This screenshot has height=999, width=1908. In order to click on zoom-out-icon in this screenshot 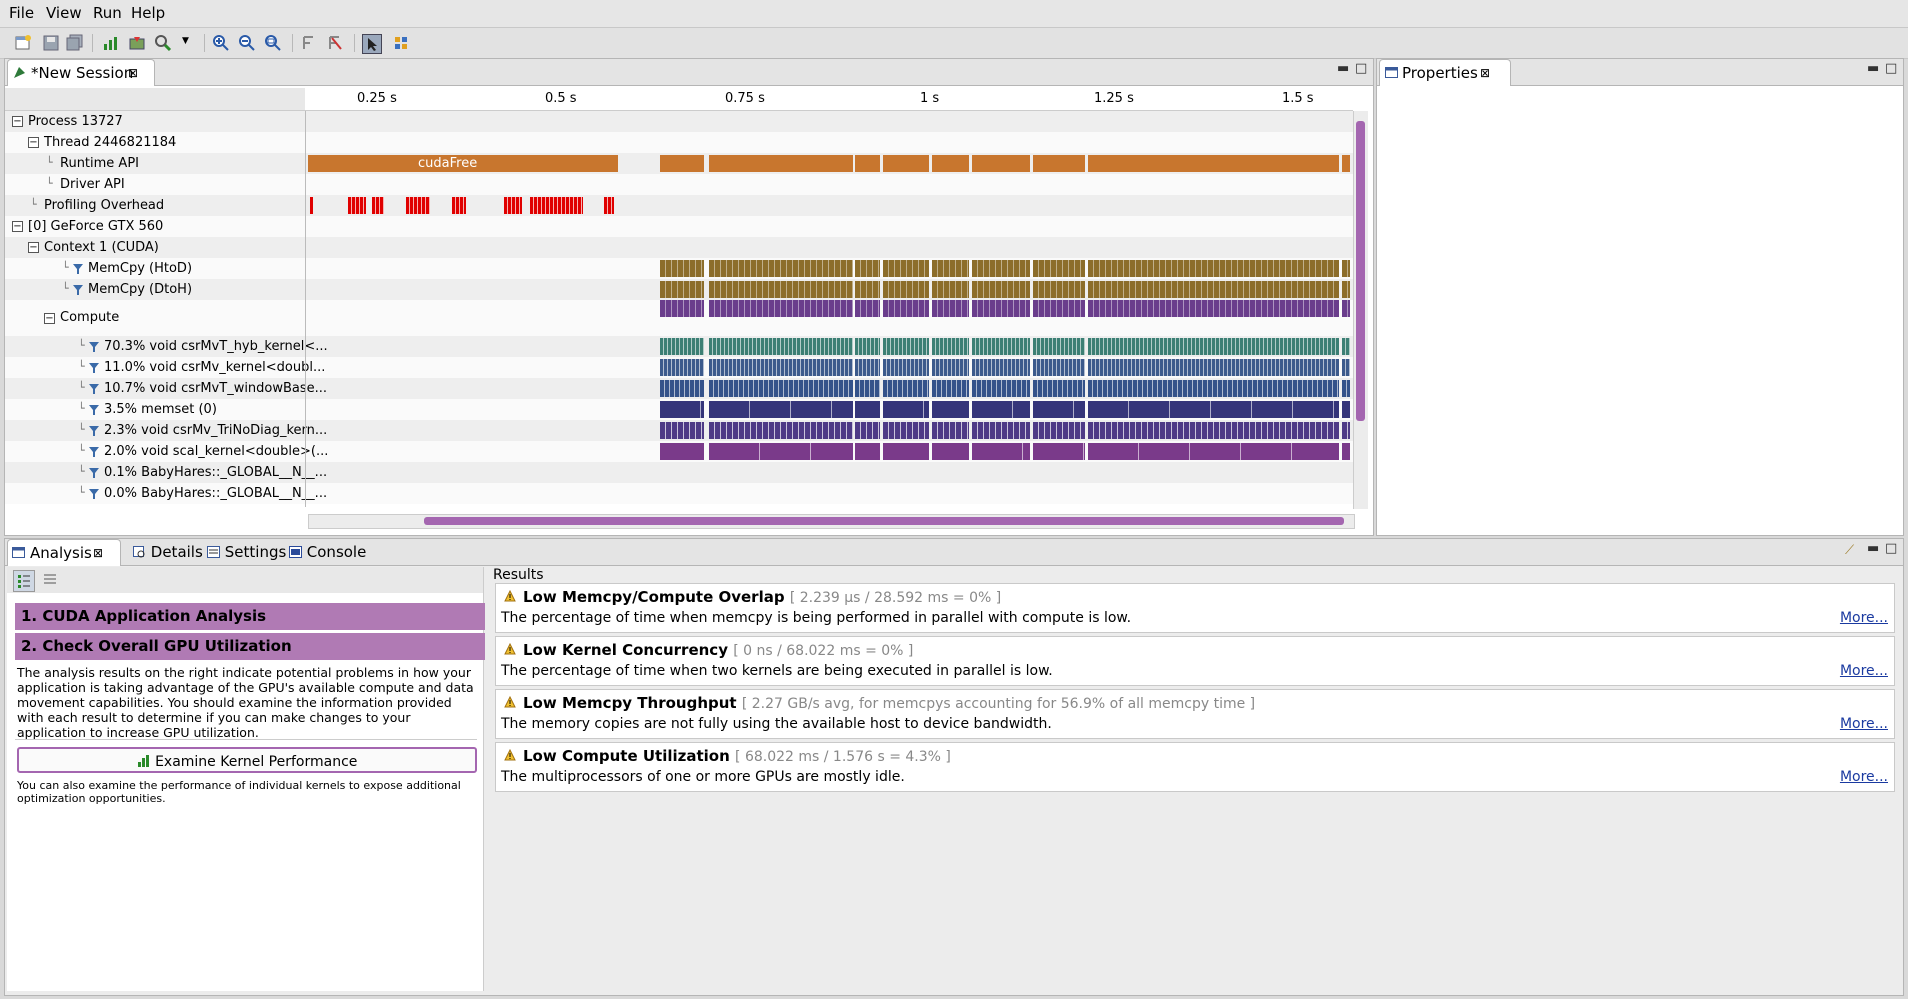, I will do `click(247, 43)`.